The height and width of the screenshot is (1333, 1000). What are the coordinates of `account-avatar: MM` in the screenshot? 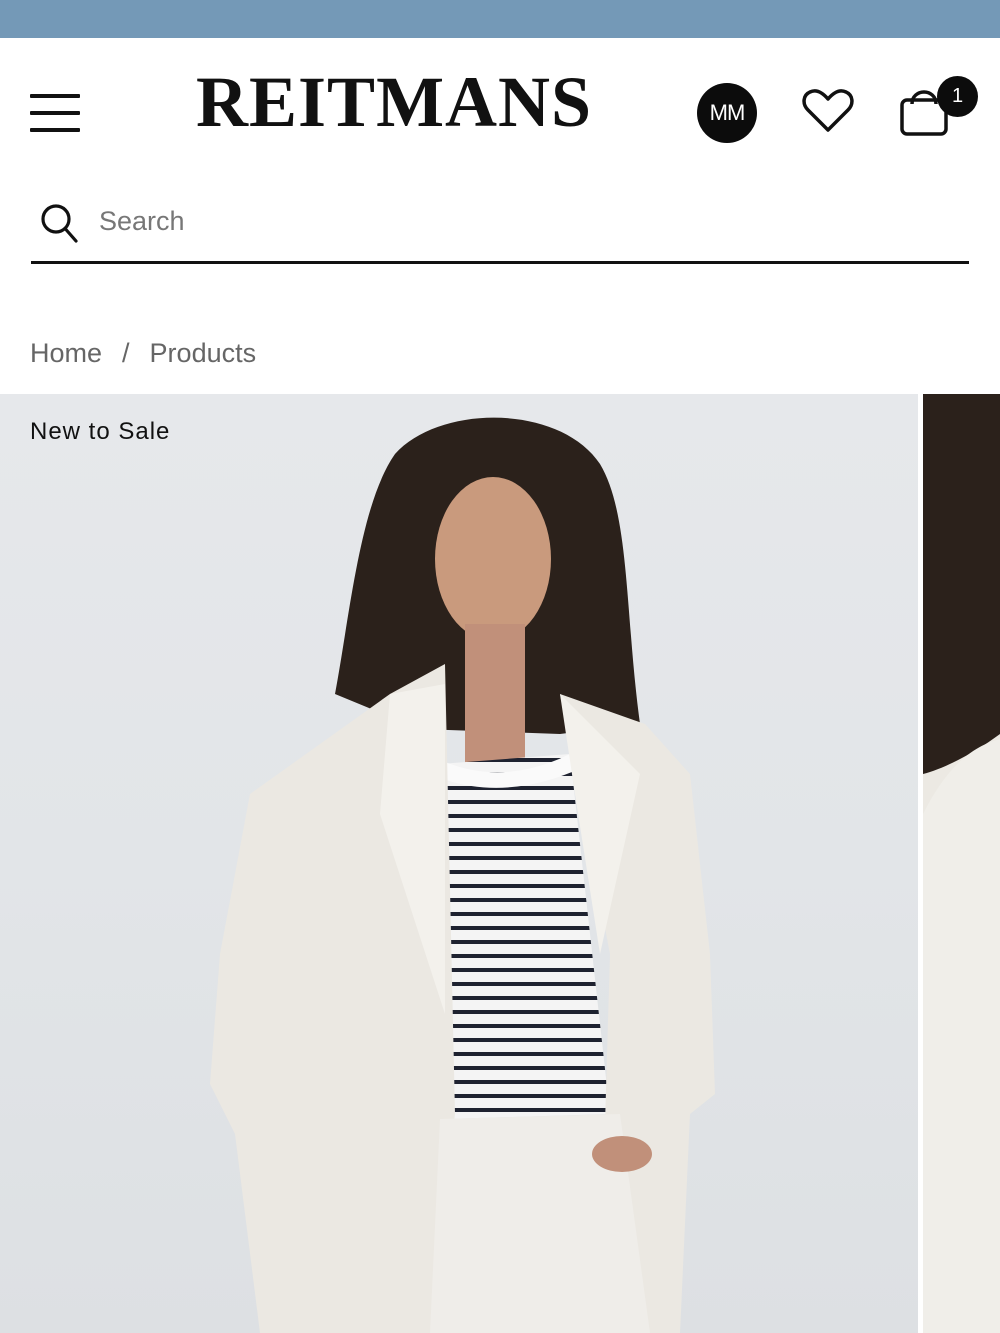 It's located at (727, 113).